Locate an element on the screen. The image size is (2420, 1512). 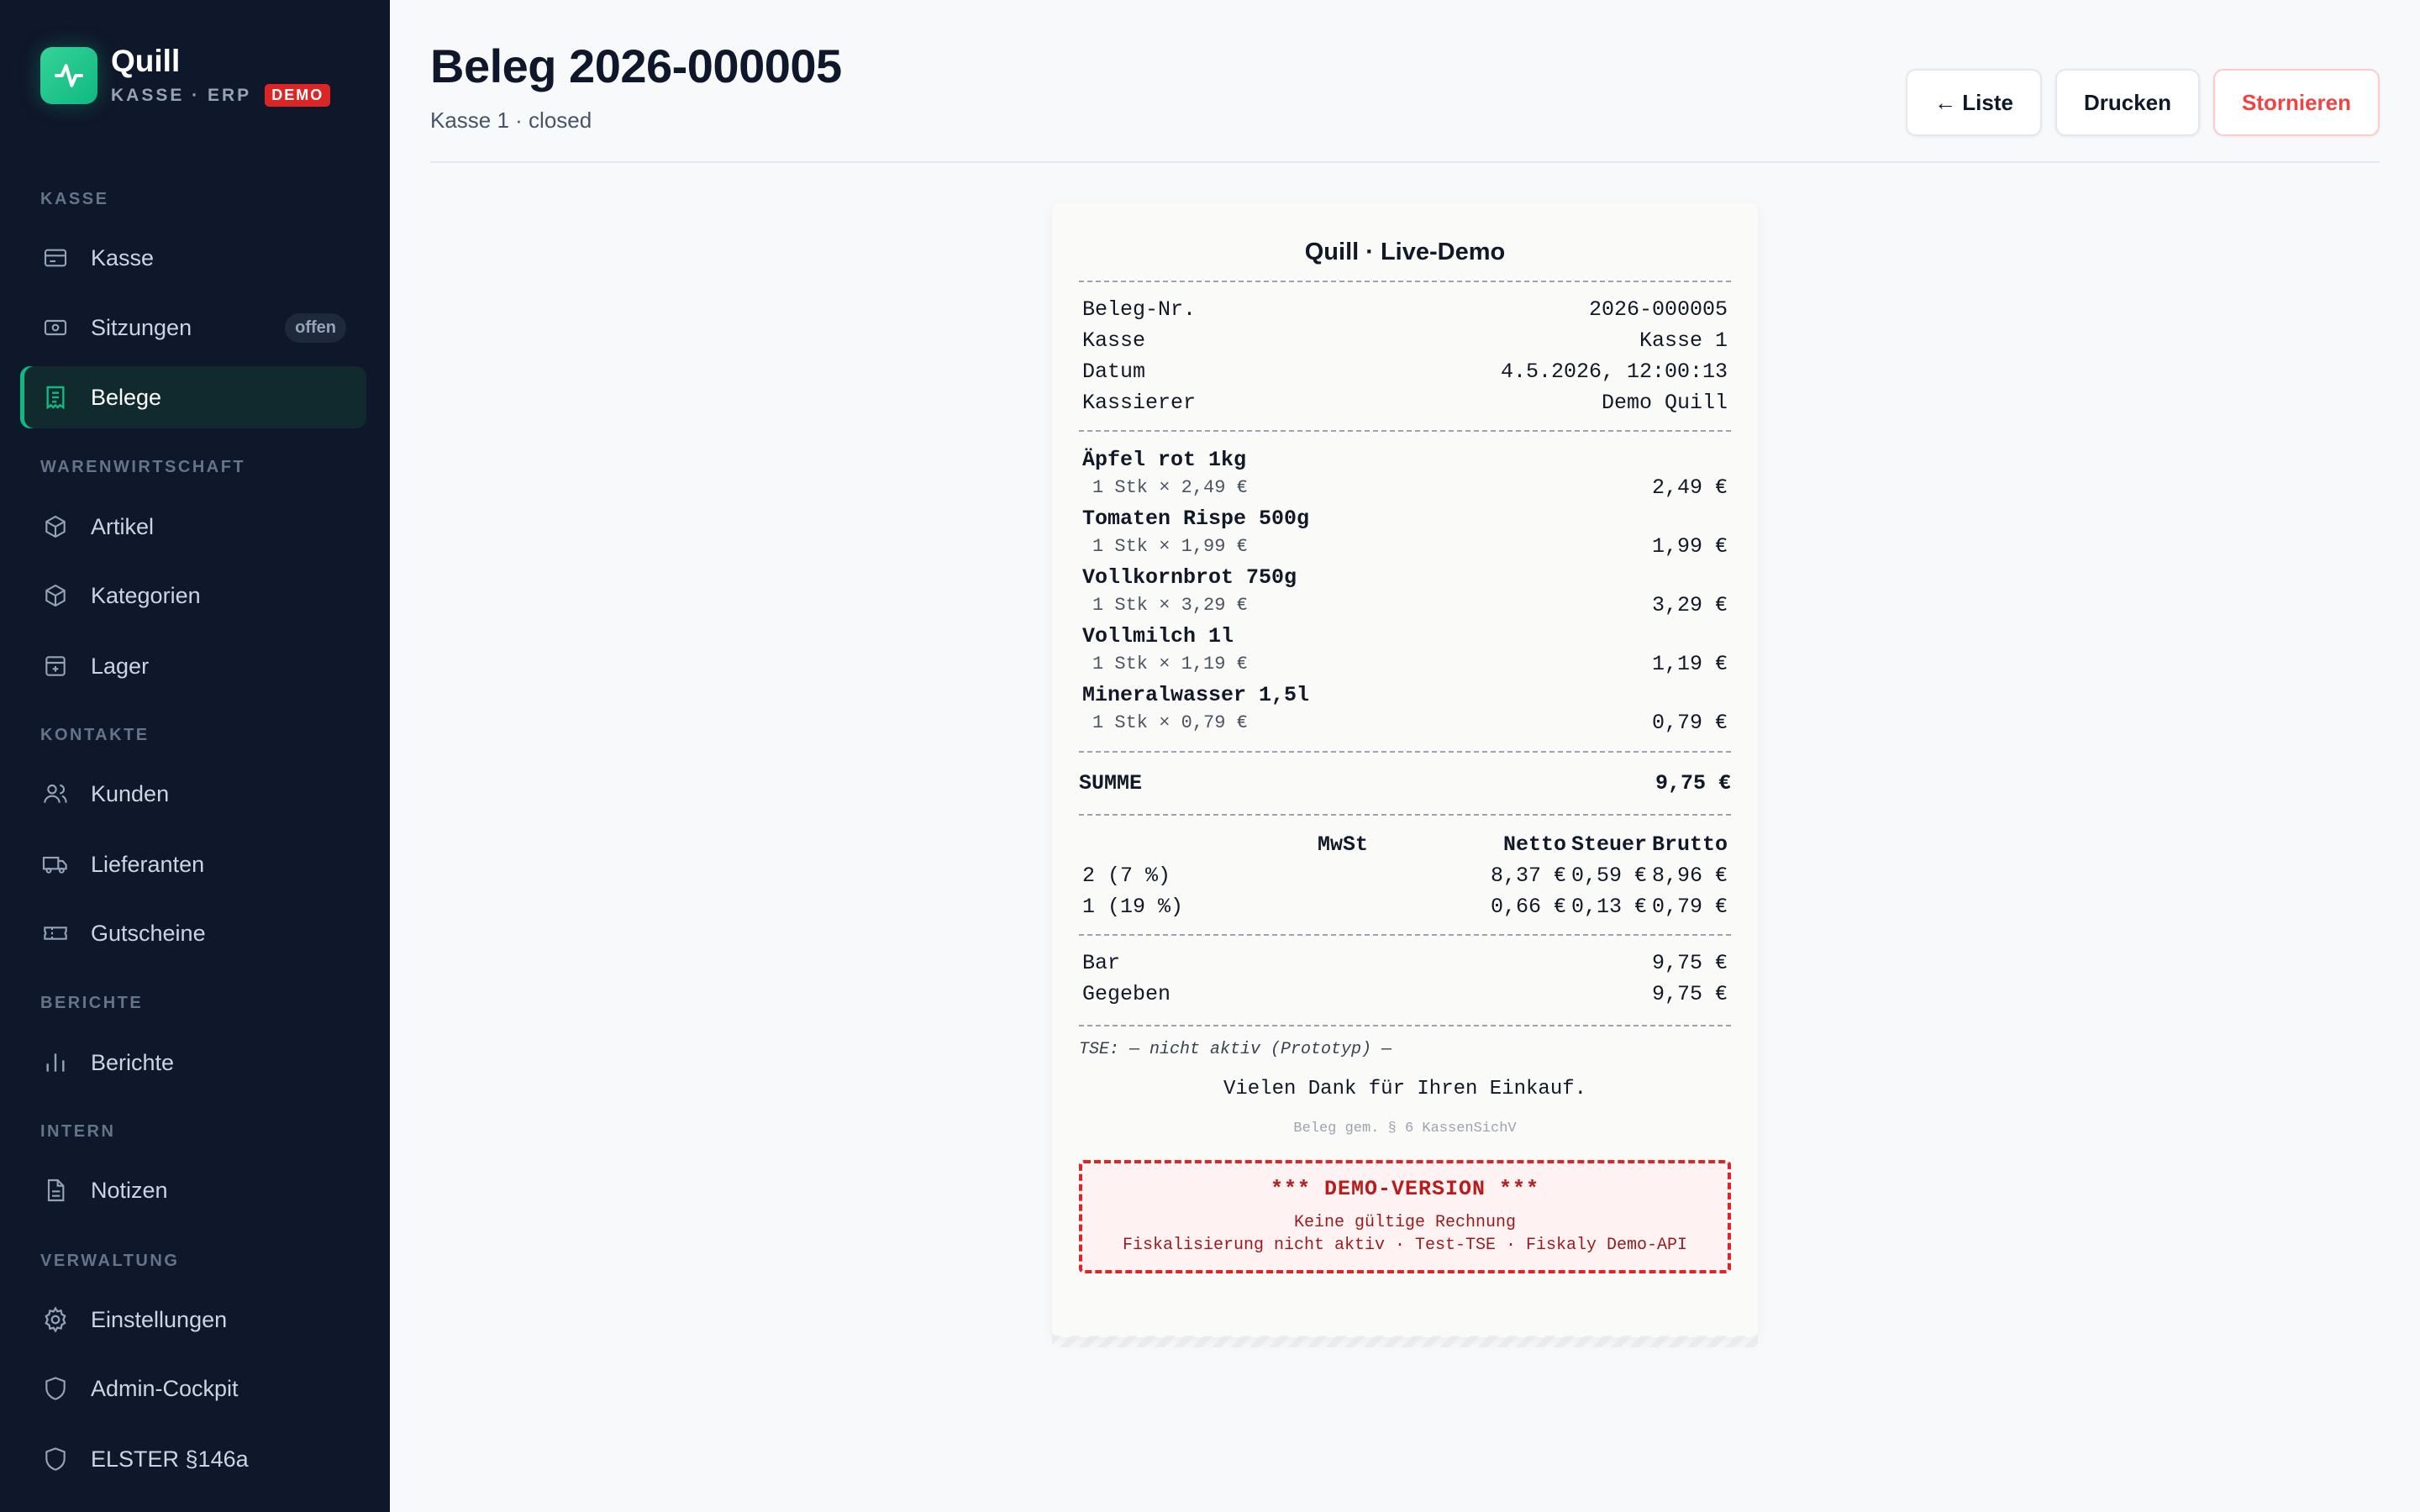
demo-warning-title: *** DEMO-VERSION *** is located at coordinates (1405, 1189).